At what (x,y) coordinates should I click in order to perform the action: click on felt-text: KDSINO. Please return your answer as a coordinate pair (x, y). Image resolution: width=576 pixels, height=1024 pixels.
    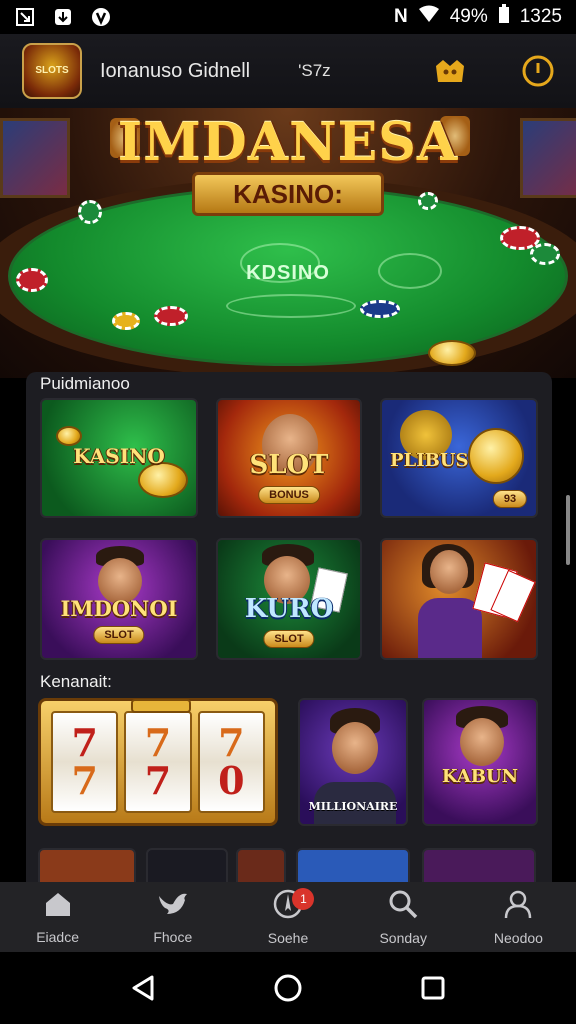
    Looking at the image, I should click on (288, 273).